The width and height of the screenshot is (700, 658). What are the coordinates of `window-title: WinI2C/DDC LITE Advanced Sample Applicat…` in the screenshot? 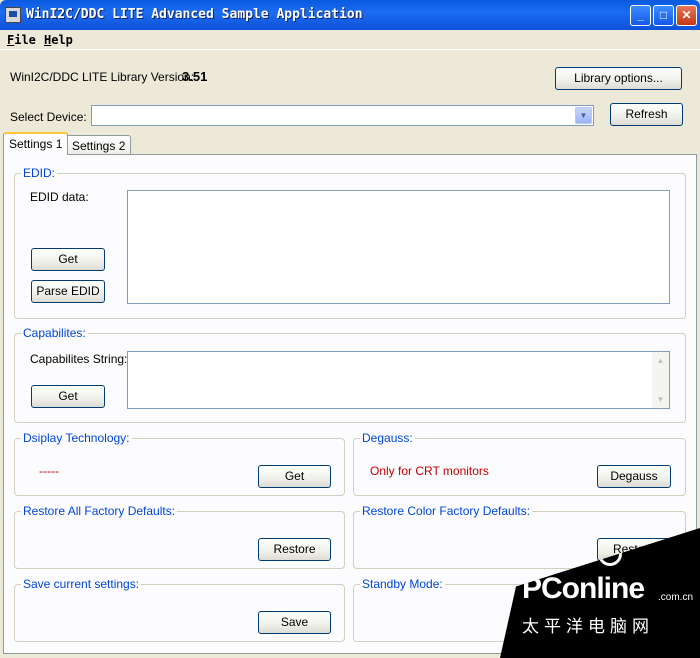 It's located at (194, 14).